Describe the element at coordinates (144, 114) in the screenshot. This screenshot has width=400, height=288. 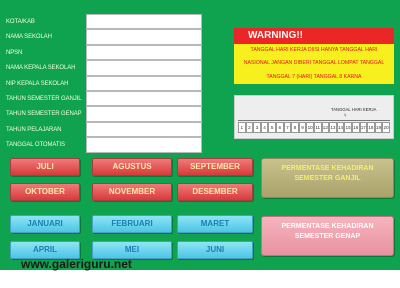
I see `semester-genap-input` at that location.